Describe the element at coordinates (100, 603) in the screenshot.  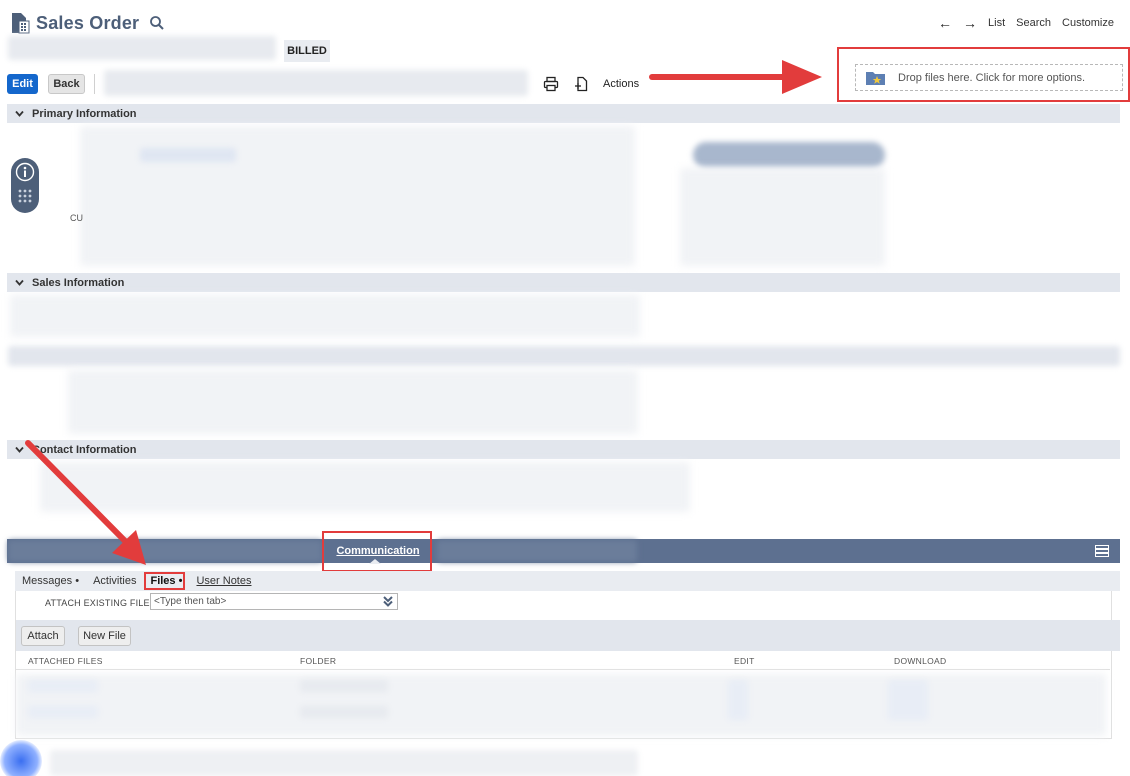
I see `attach-existing-label: ATTACH EXISTING FILES` at that location.